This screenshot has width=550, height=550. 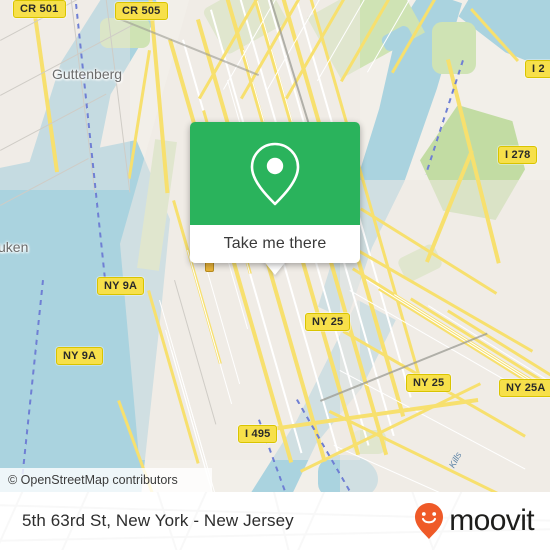 What do you see at coordinates (258, 434) in the screenshot?
I see `route-shield-i495: I 495` at bounding box center [258, 434].